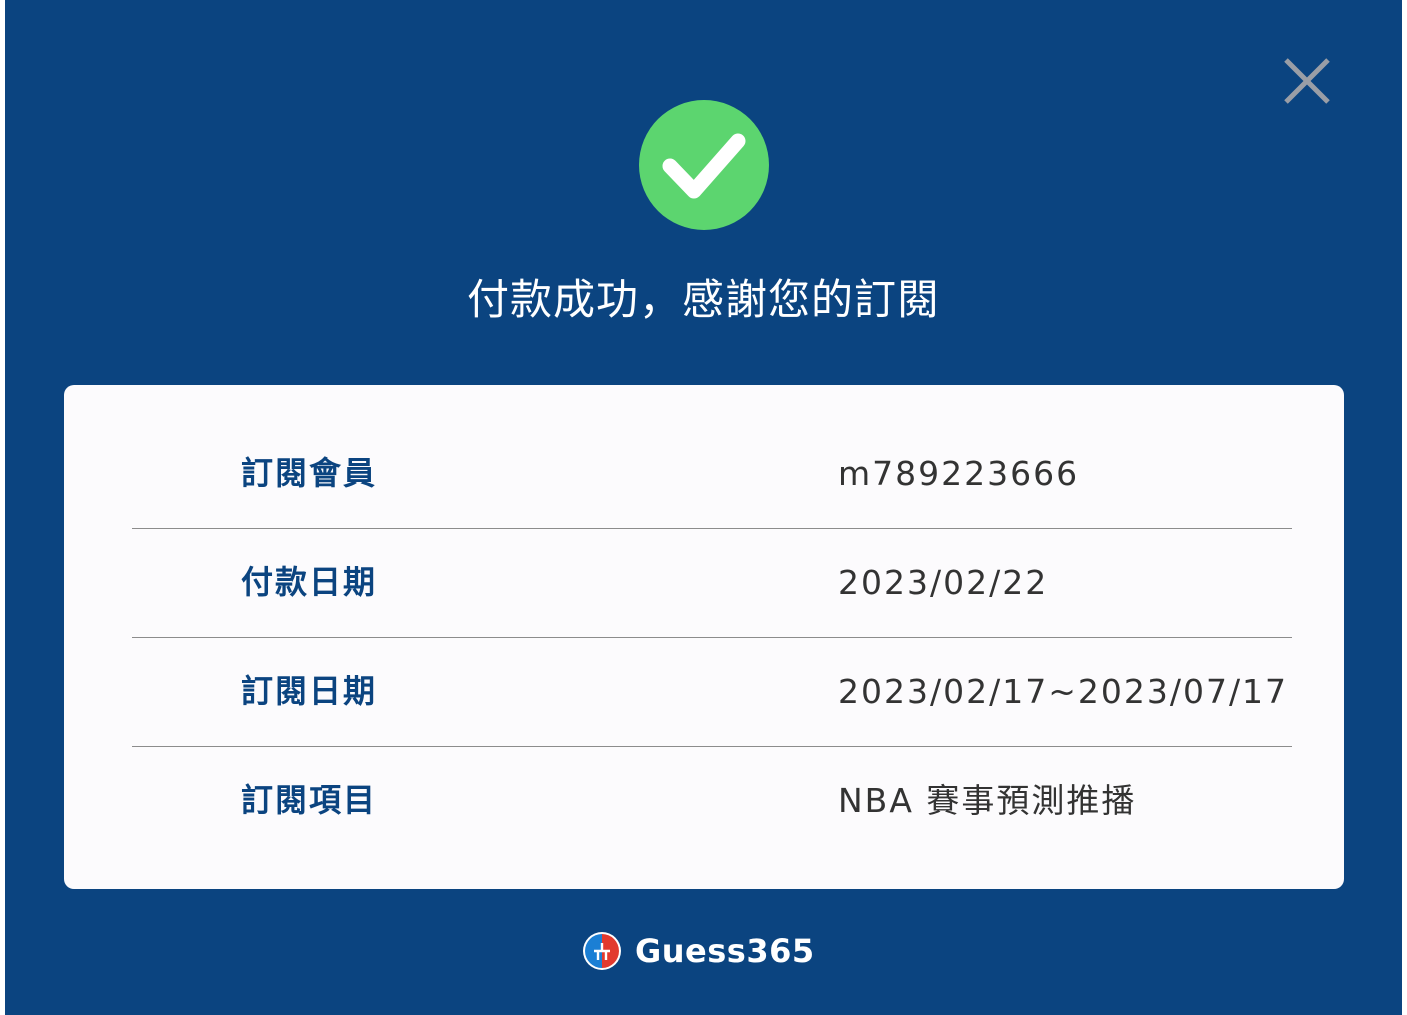  What do you see at coordinates (309, 691) in the screenshot?
I see `detail-label: 訂閱日期` at bounding box center [309, 691].